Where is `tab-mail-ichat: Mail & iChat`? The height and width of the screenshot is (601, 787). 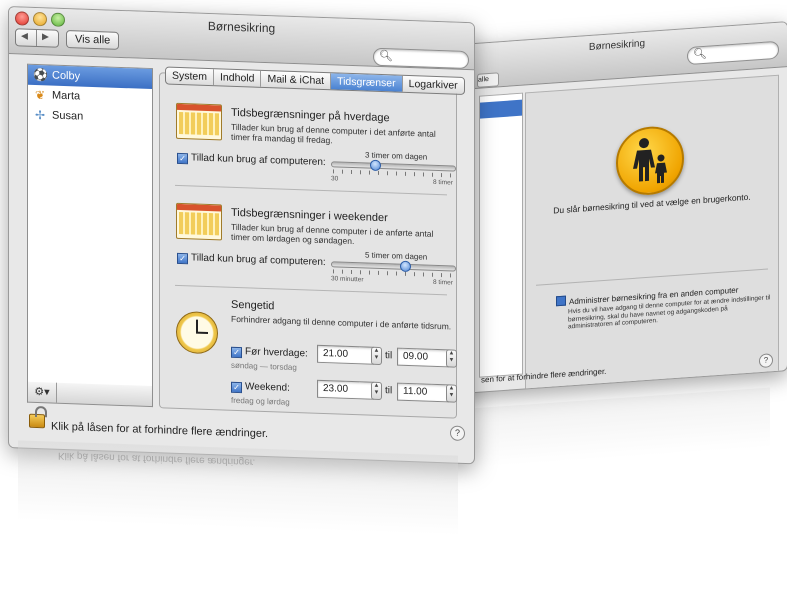
tab-mail-ichat: Mail & iChat is located at coordinates (296, 80).